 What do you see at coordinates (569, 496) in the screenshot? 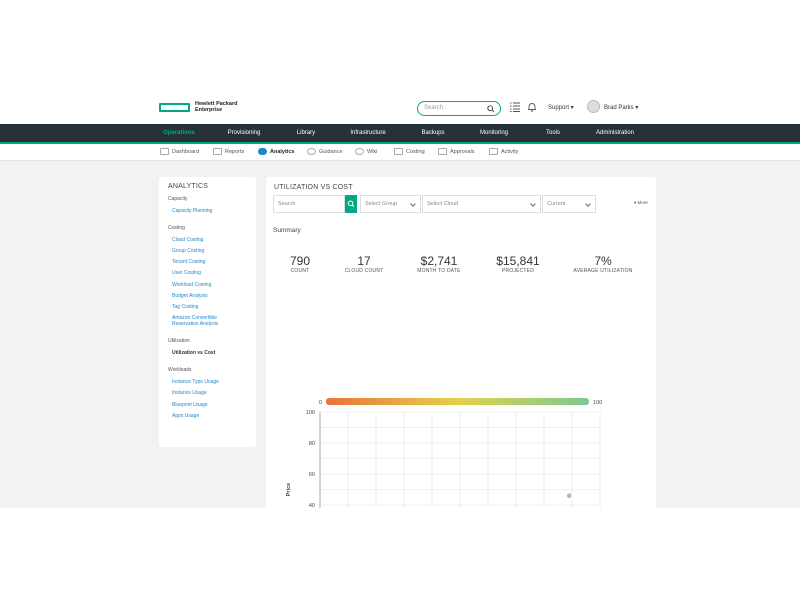
I see `scatter-point` at bounding box center [569, 496].